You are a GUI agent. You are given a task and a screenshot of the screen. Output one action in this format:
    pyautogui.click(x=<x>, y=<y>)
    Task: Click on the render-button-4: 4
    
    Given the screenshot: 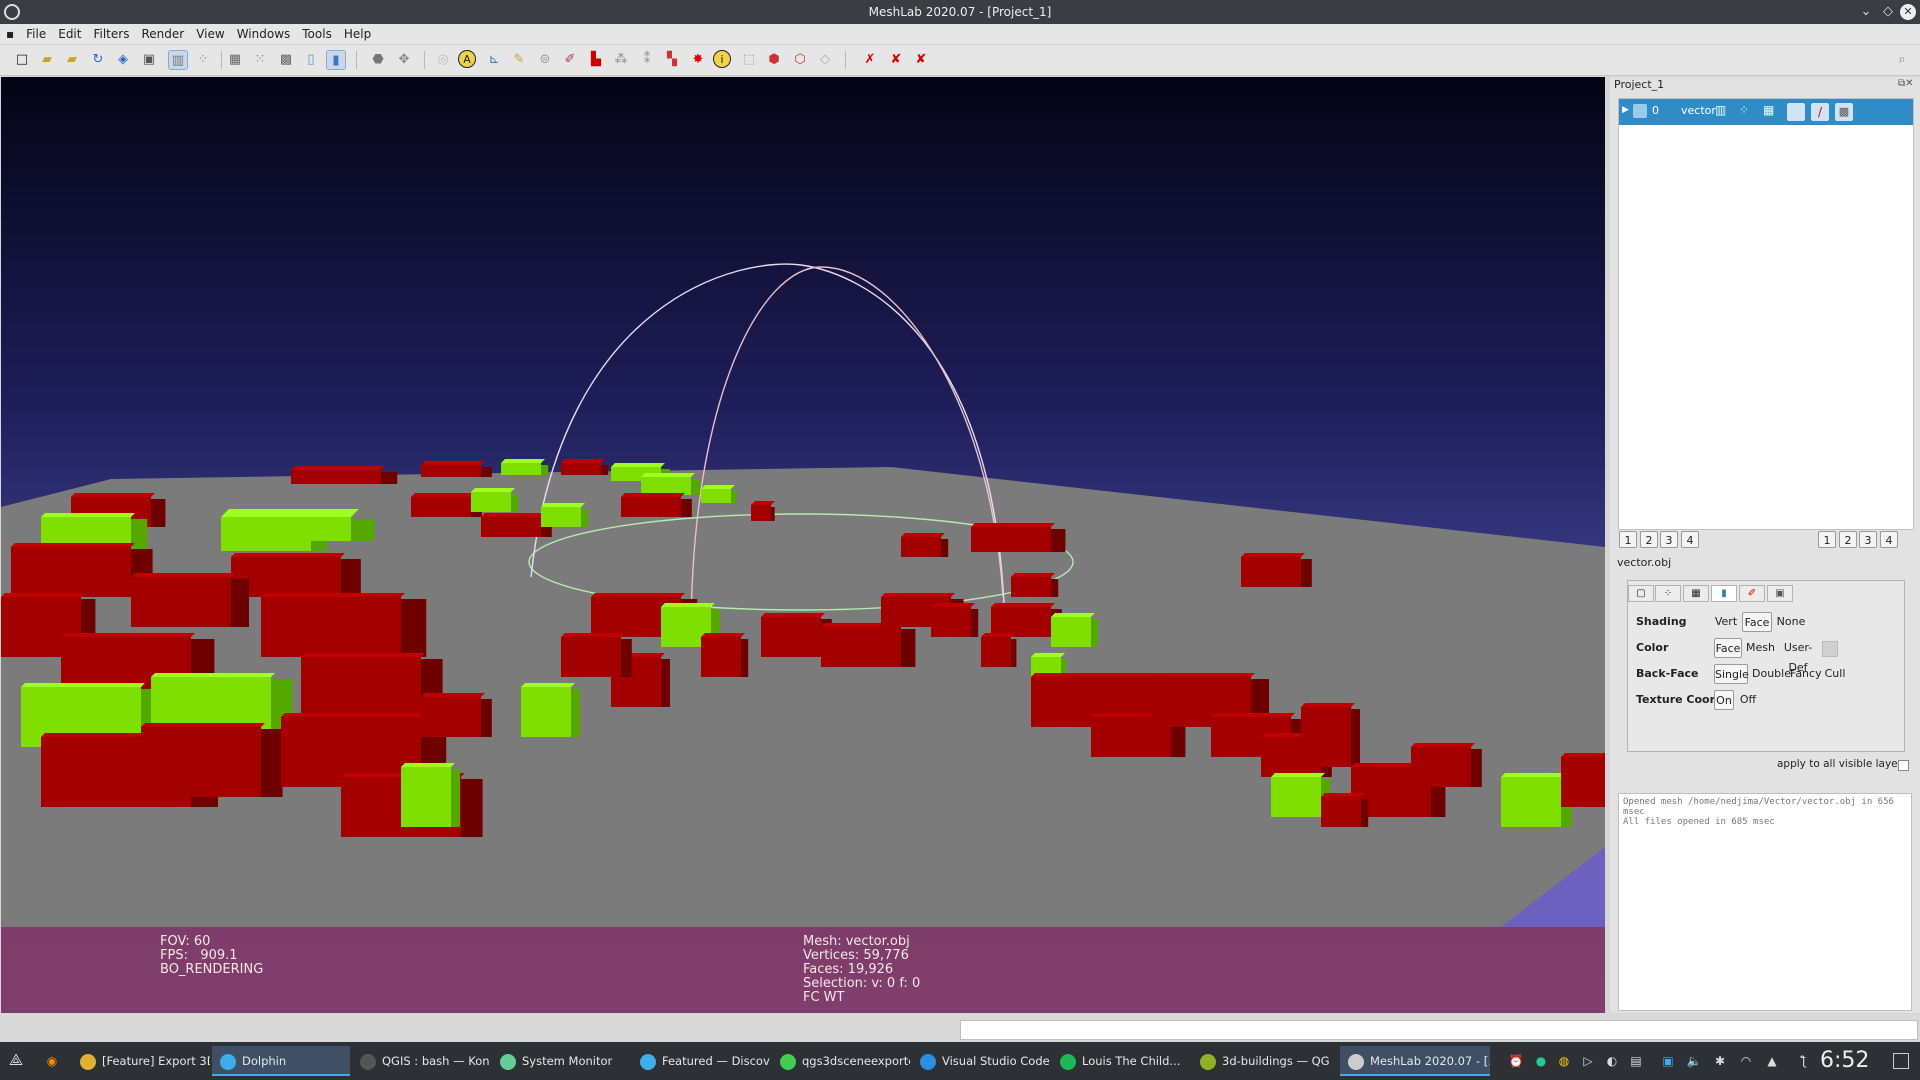 What is the action you would take?
    pyautogui.click(x=1889, y=539)
    